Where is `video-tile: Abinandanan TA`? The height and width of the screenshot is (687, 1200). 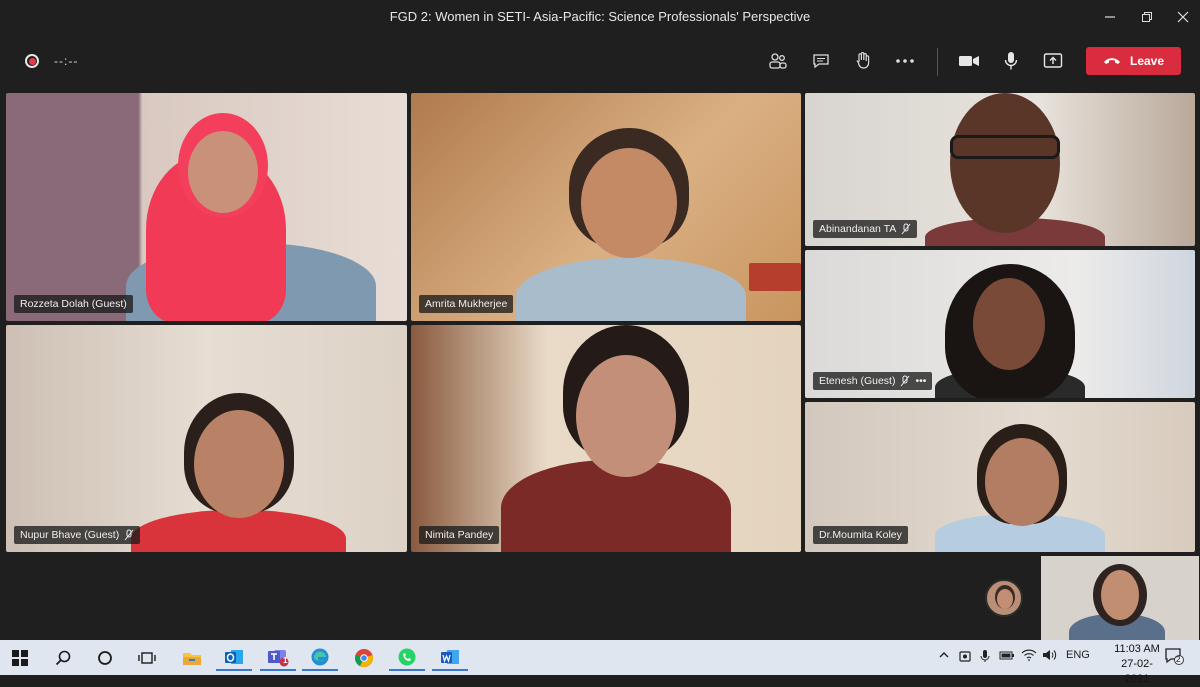
video-tile: Abinandanan TA is located at coordinates (1000, 169).